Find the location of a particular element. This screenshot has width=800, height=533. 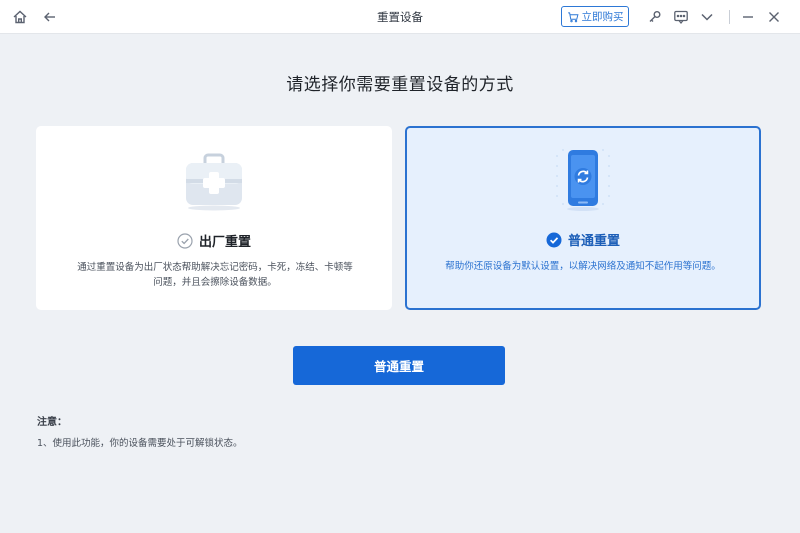

key-icon is located at coordinates (655, 17).